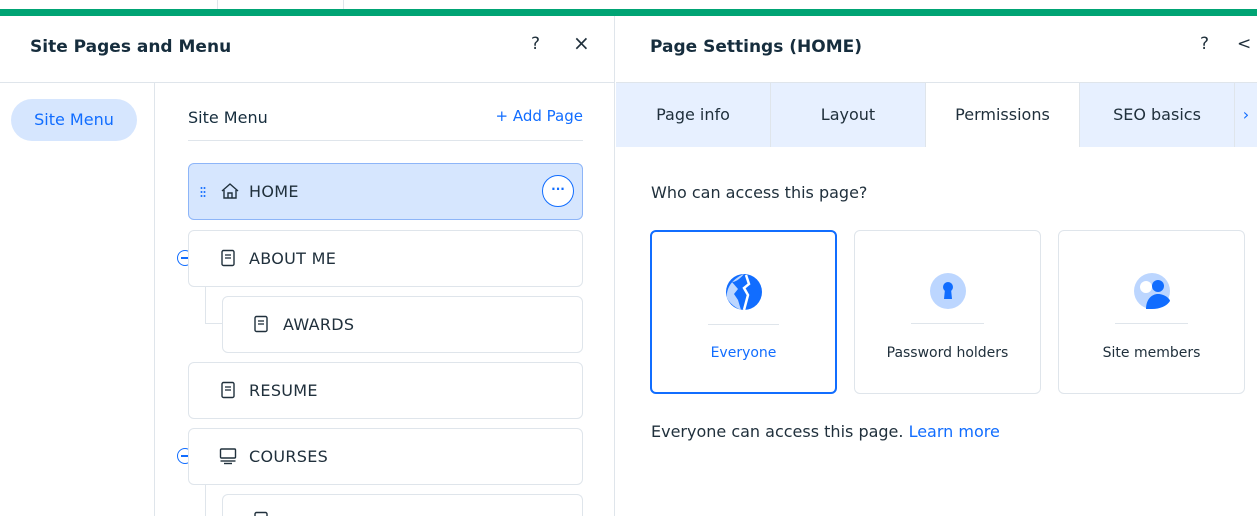  I want to click on page-label: RESUME, so click(283, 390).